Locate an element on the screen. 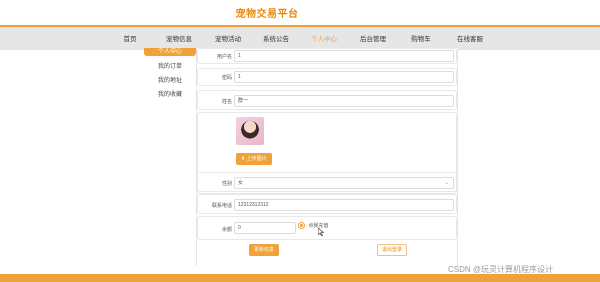 This screenshot has height=282, width=600. upload-image-label: 上传图片 is located at coordinates (256, 159).